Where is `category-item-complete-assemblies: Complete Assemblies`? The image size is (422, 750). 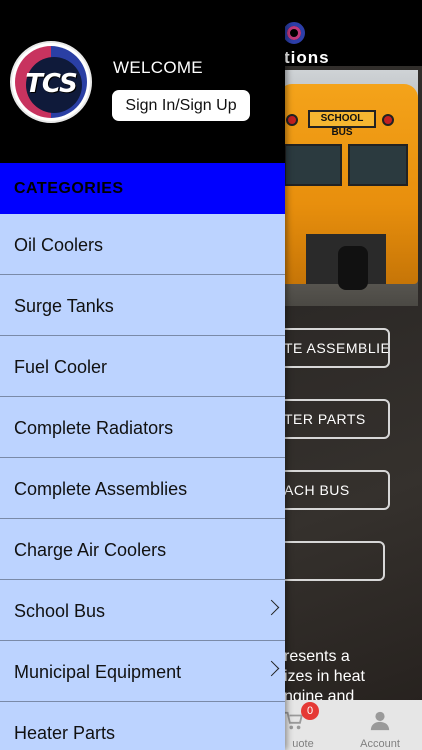 category-item-complete-assemblies: Complete Assemblies is located at coordinates (142, 488).